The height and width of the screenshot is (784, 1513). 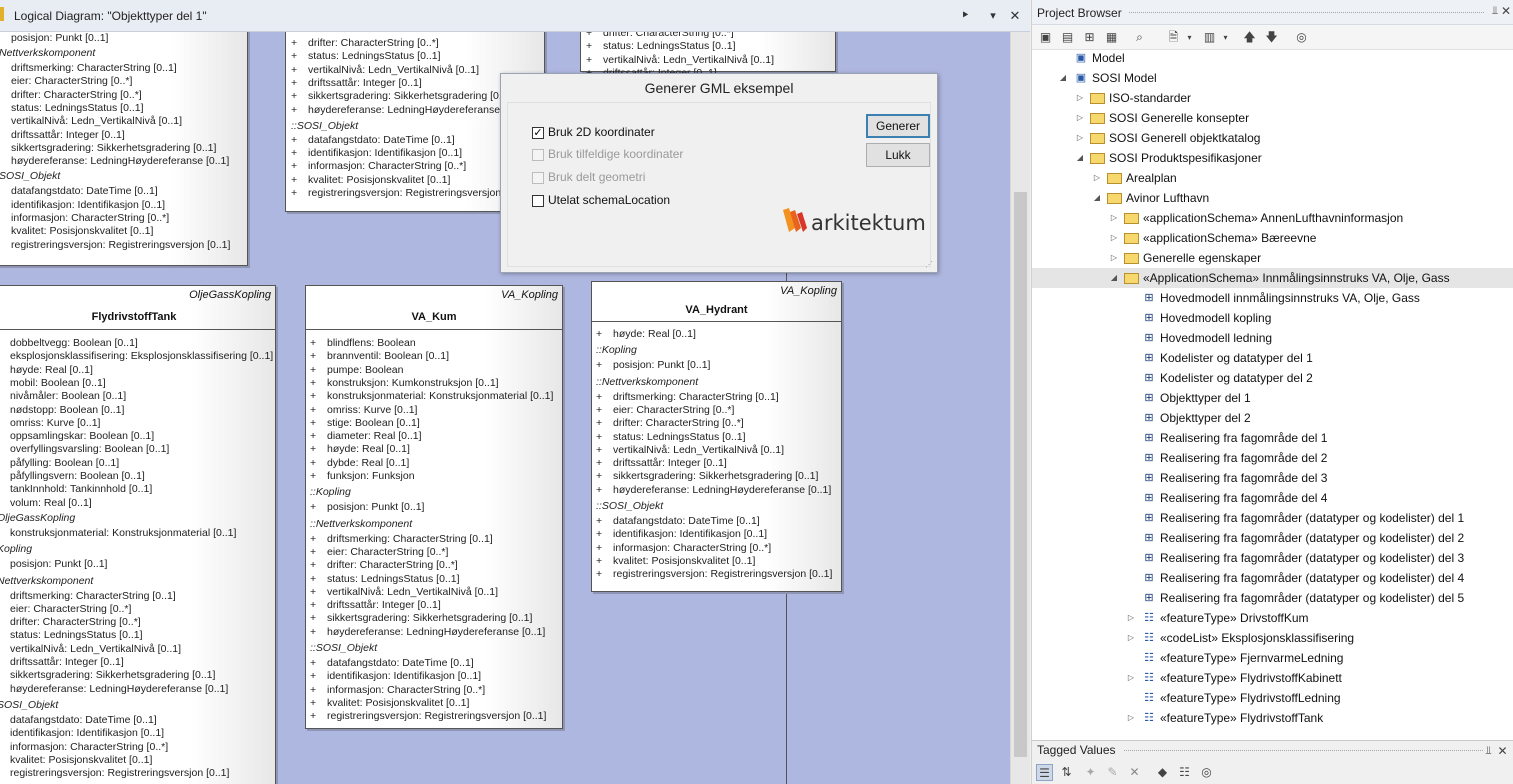 I want to click on publish-icon: ▥, so click(x=1209, y=37).